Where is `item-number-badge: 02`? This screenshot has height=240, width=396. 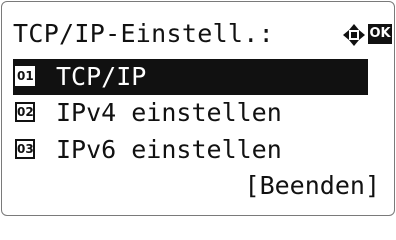 item-number-badge: 02 is located at coordinates (25, 112).